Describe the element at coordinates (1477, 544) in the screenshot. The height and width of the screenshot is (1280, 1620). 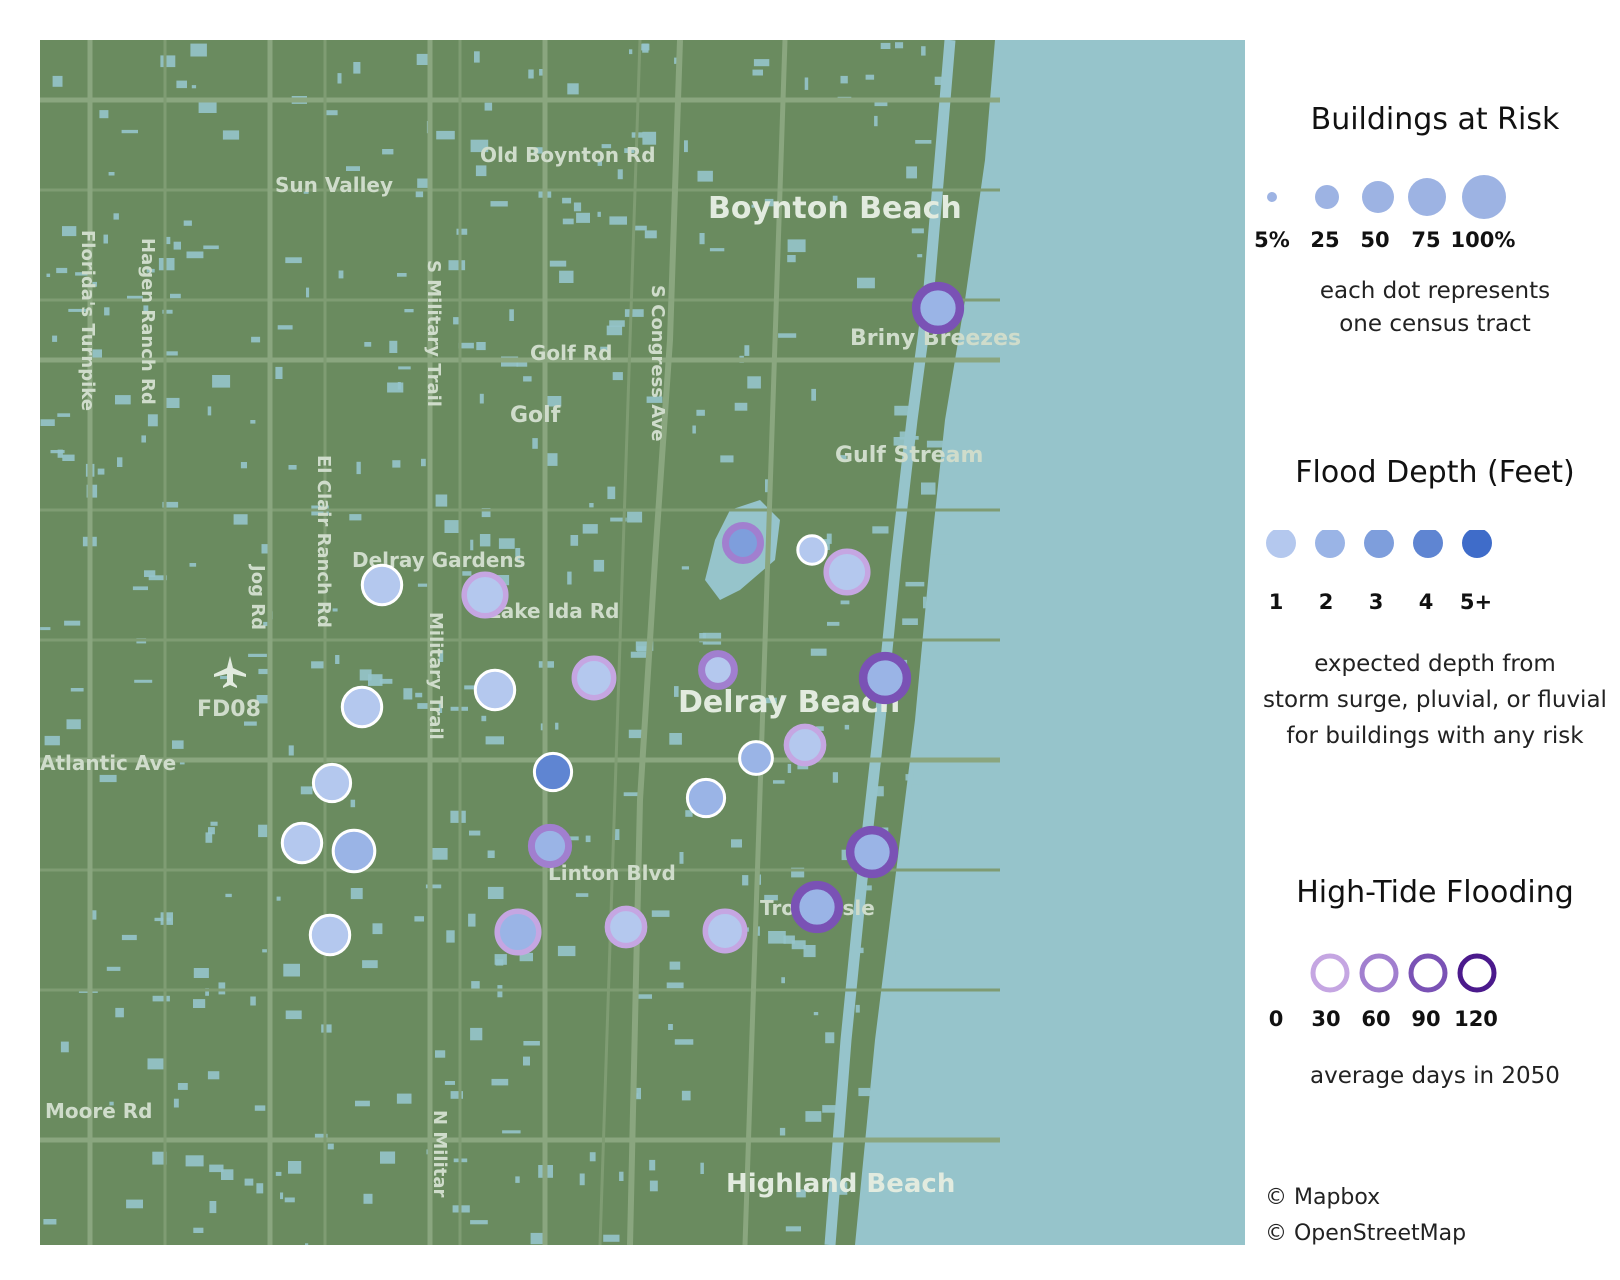
I see `depth-legend-dot` at that location.